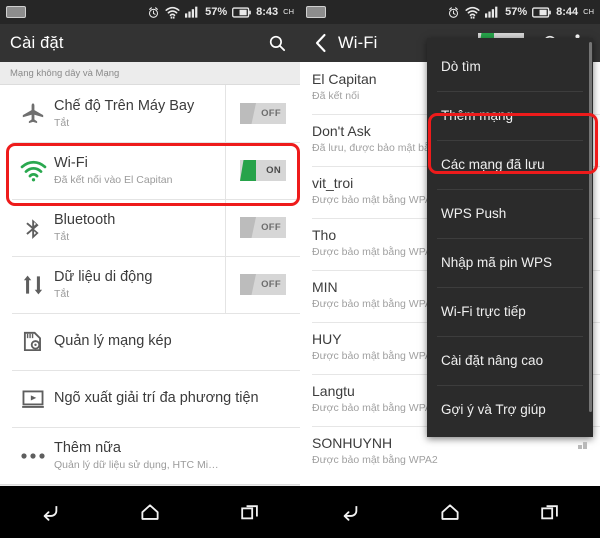 The width and height of the screenshot is (600, 538). I want to click on left-navigation-bar, so click(150, 512).